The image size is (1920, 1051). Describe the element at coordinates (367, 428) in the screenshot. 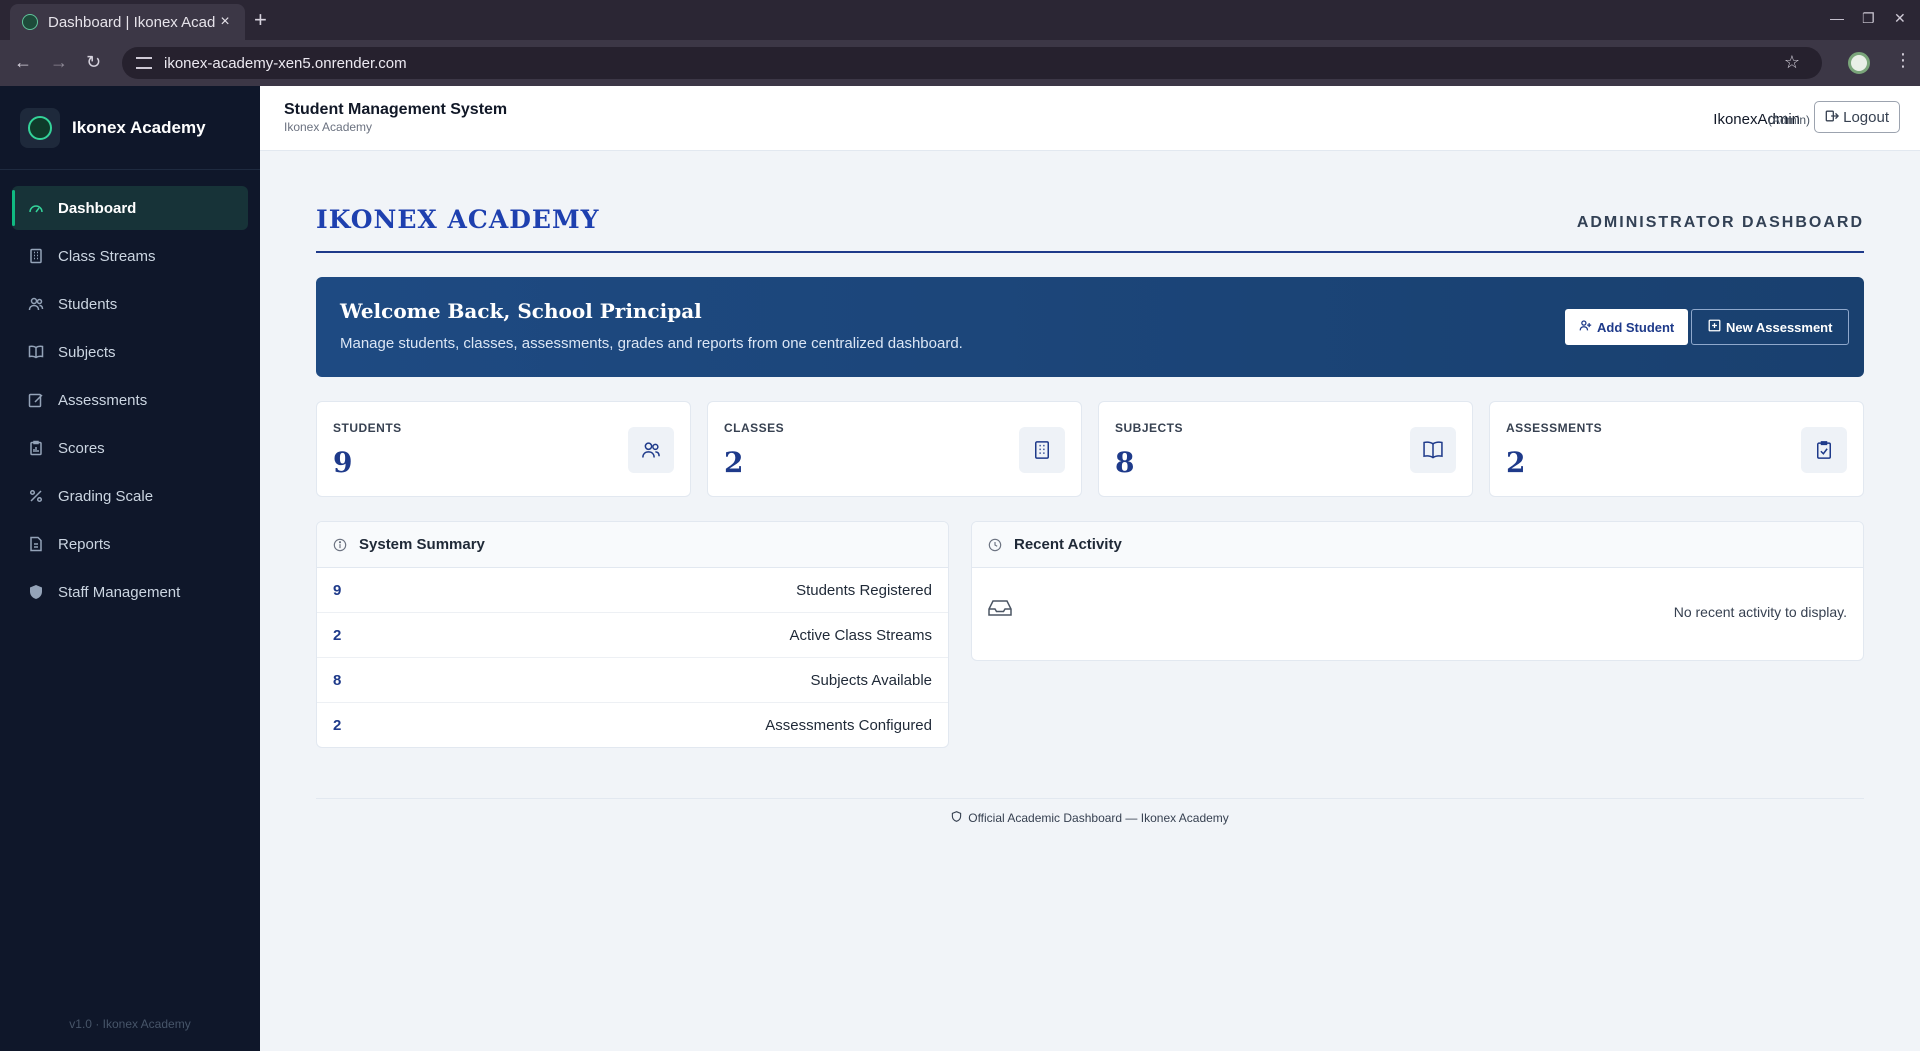

I see `stat-label: STUDENTS` at that location.